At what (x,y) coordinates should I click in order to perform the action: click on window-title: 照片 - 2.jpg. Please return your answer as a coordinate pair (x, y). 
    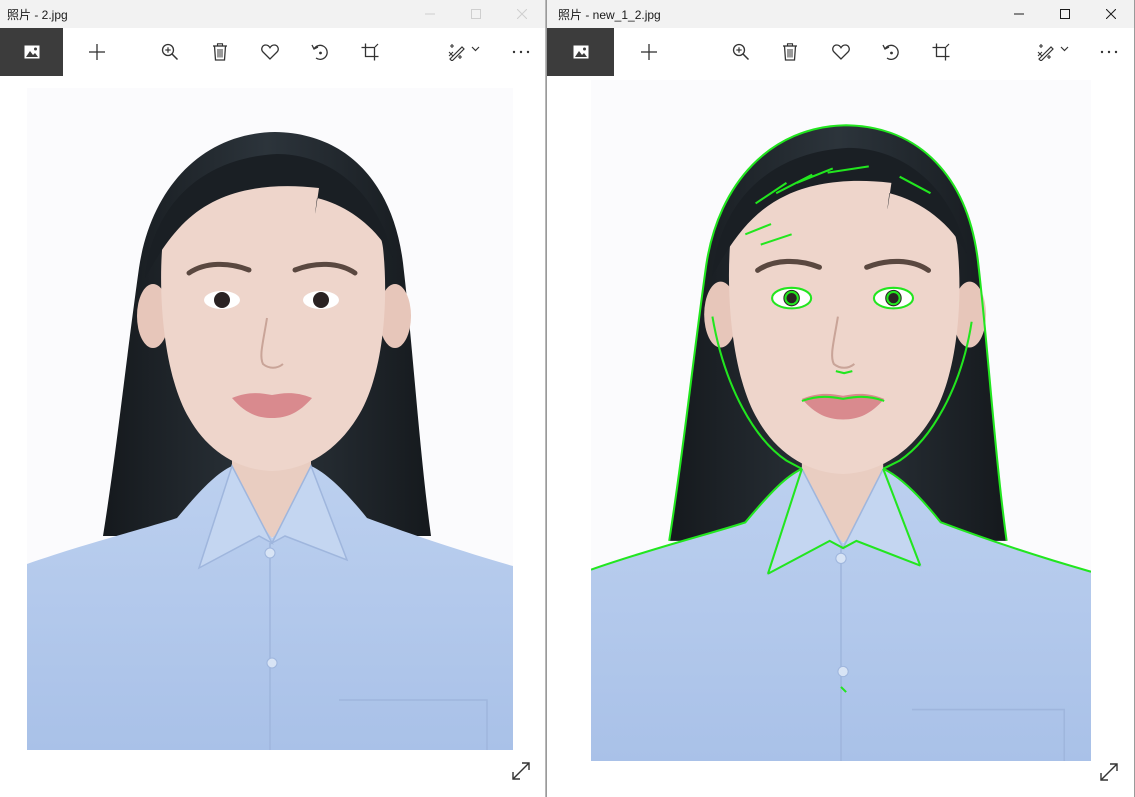
    Looking at the image, I should click on (37, 14).